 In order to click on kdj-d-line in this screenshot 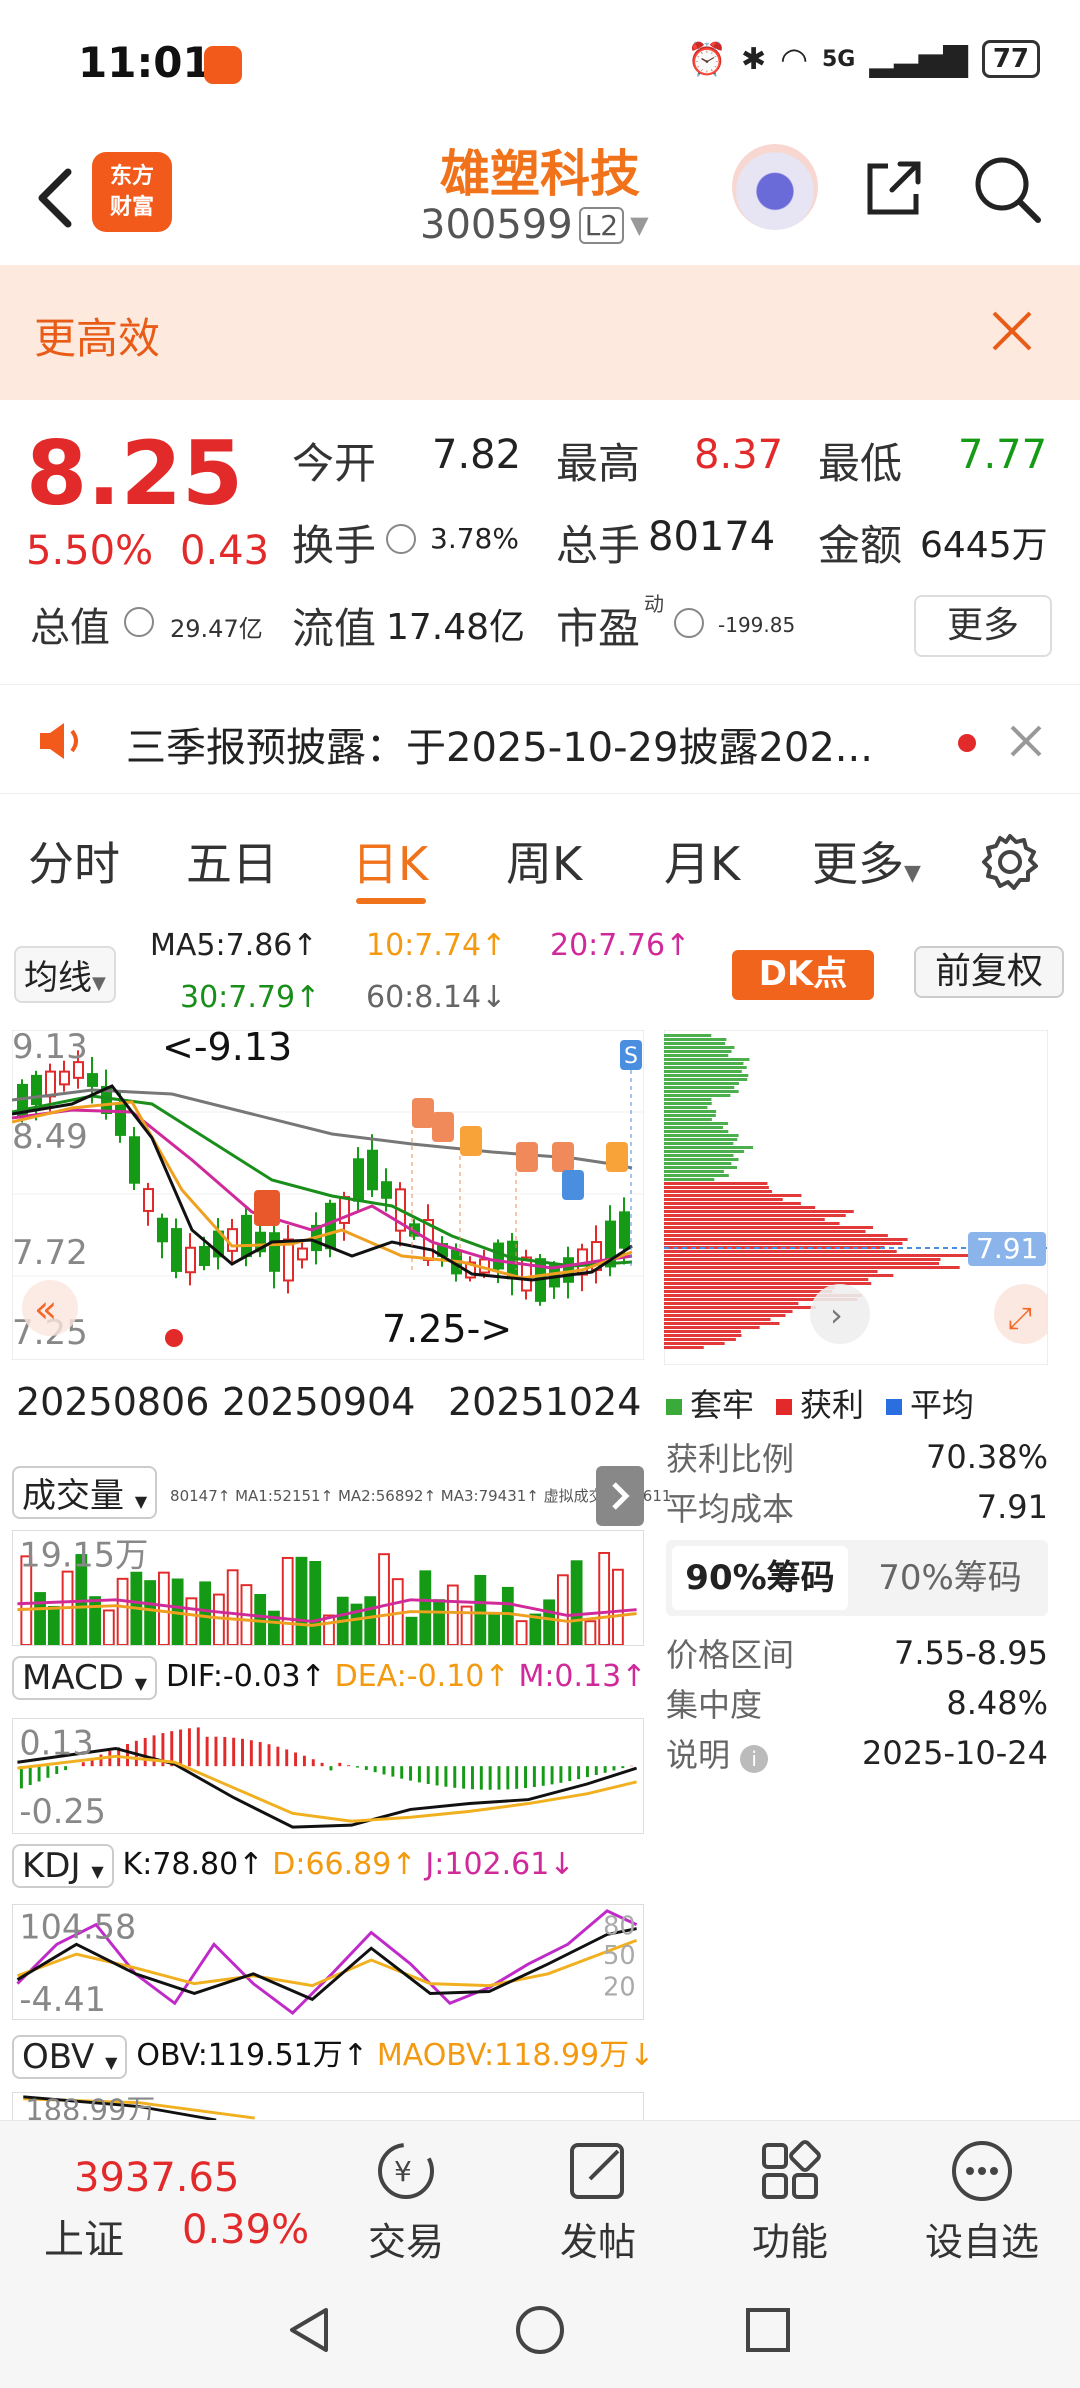, I will do `click(327, 1963)`.